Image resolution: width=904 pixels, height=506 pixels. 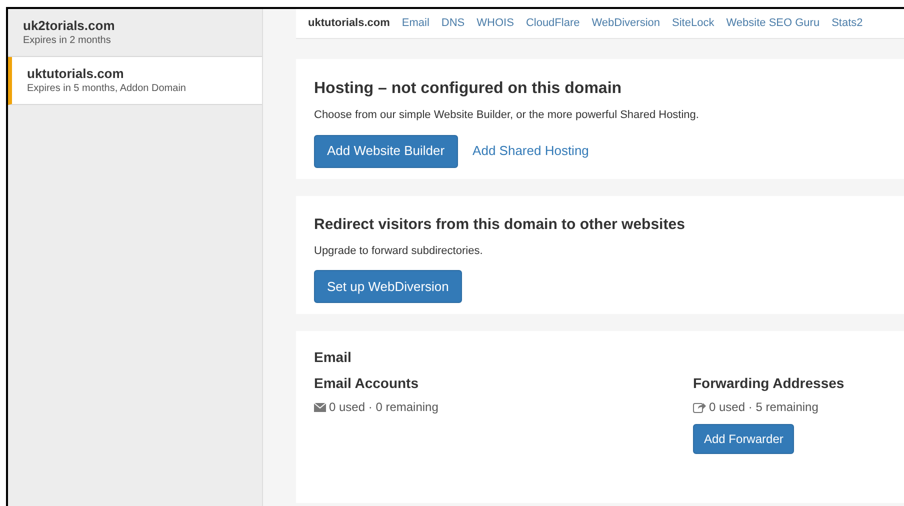 I want to click on section-title: Email Accounts, so click(x=367, y=383).